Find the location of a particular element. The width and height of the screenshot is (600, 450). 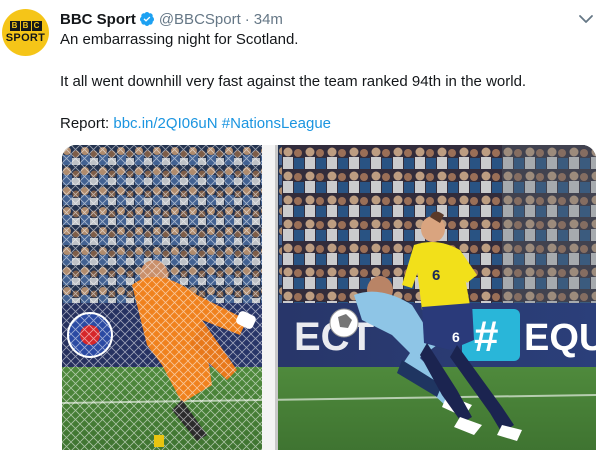

football is located at coordinates (344, 323).